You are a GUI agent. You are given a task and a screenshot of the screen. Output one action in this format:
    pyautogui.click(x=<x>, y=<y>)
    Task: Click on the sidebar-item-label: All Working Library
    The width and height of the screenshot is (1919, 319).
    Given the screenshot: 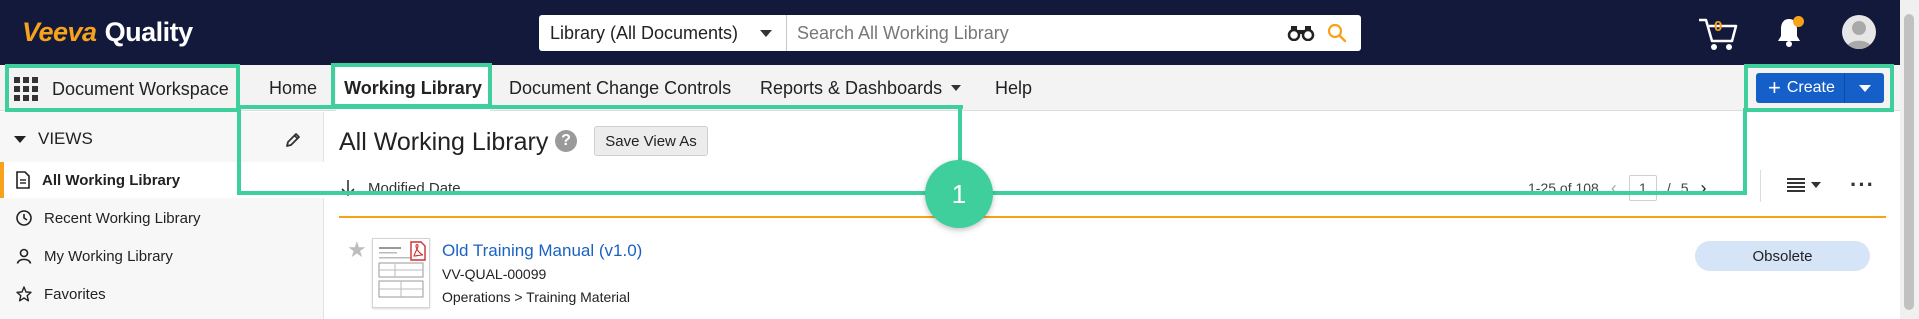 What is the action you would take?
    pyautogui.click(x=111, y=180)
    